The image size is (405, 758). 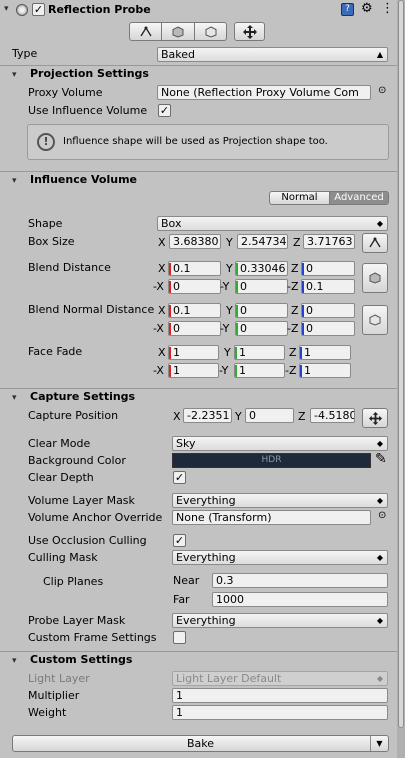 I want to click on face-fade-neg-y-field: 1, so click(x=259, y=370).